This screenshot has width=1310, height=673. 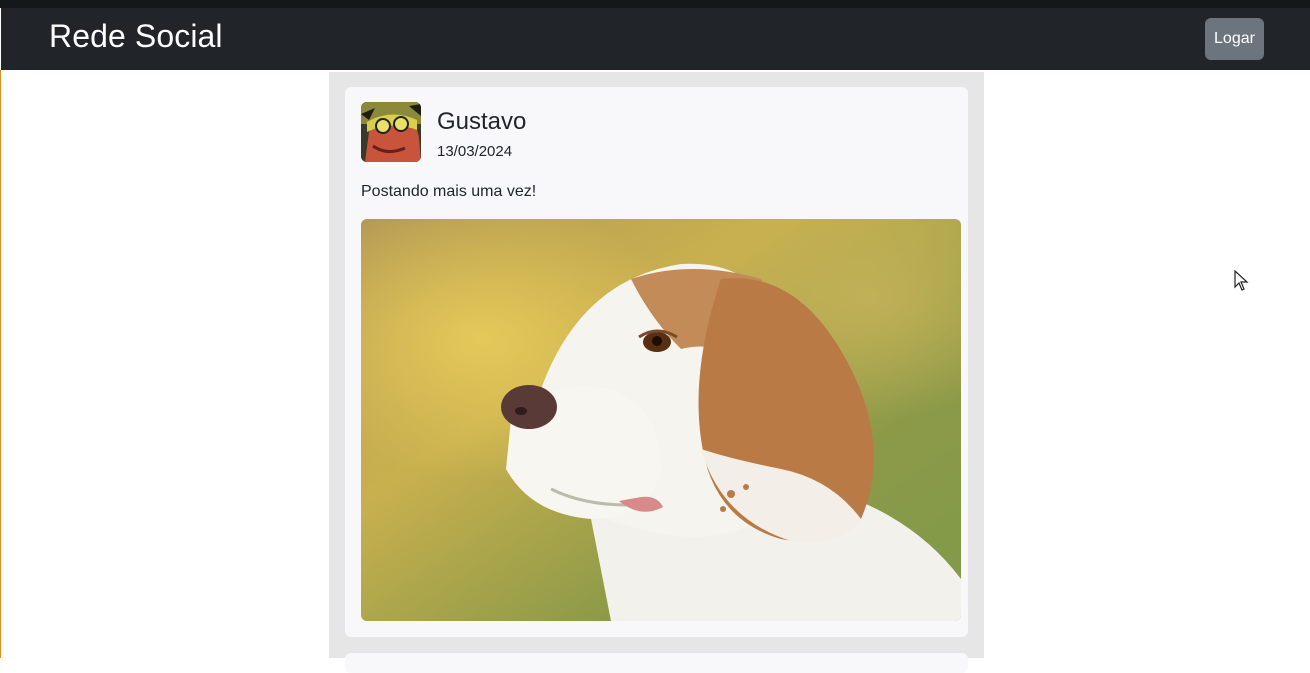 I want to click on next-post-card, so click(x=656, y=663).